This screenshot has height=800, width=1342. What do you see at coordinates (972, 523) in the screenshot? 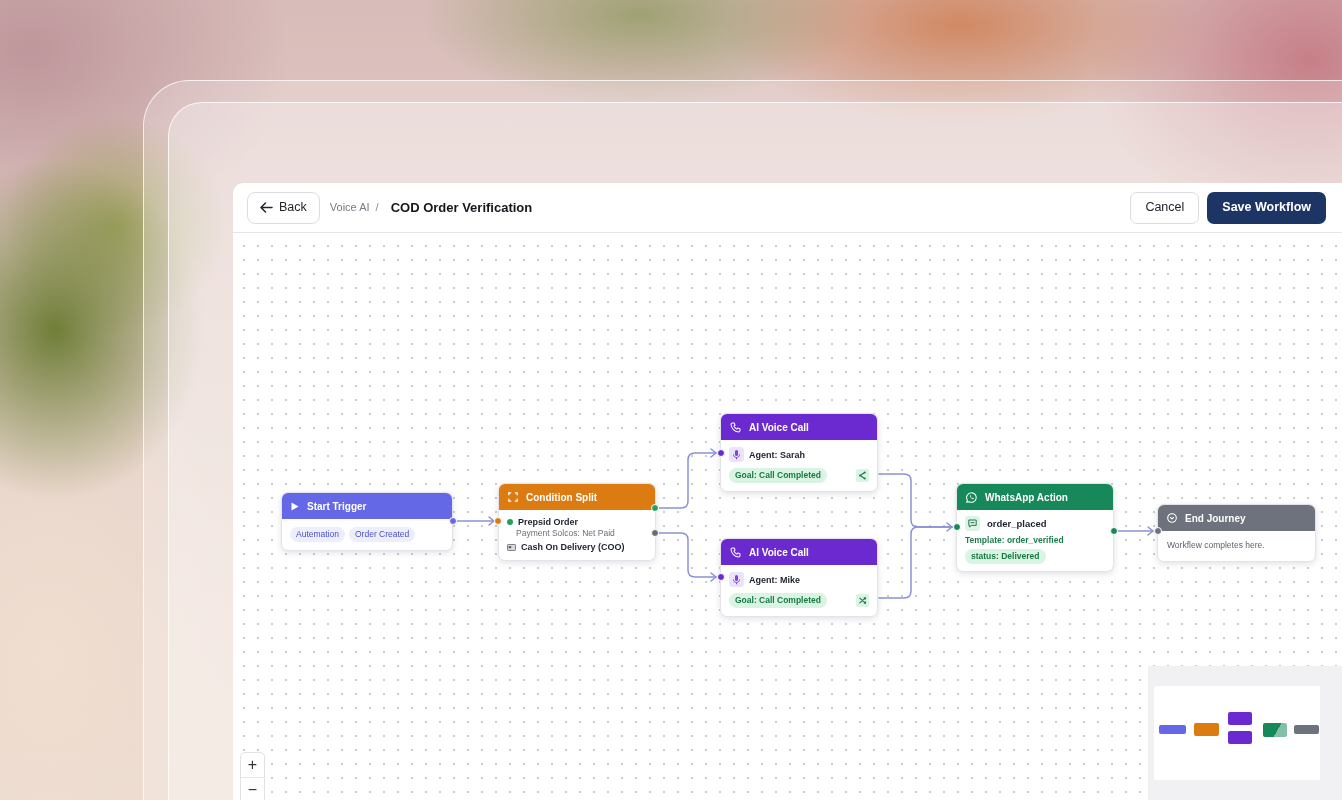
I see `message-icon` at bounding box center [972, 523].